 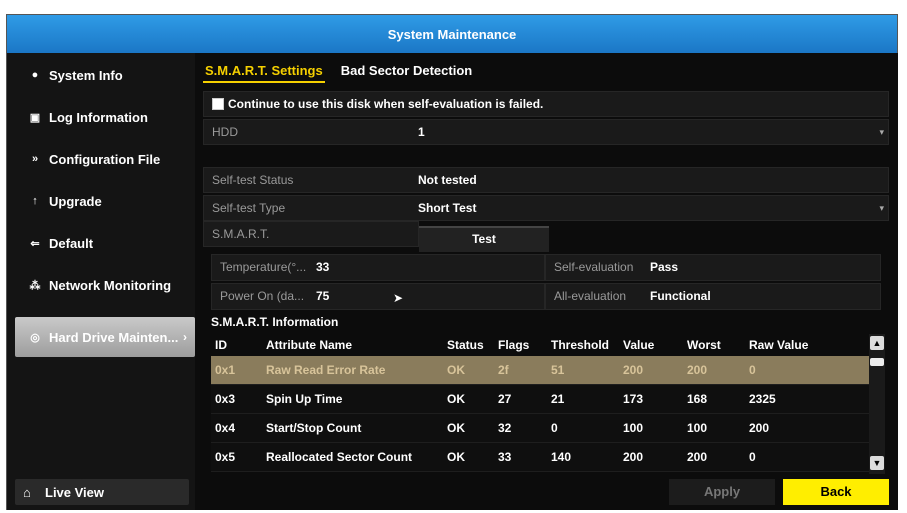 I want to click on column-header-threshold: Threshold, so click(x=580, y=345).